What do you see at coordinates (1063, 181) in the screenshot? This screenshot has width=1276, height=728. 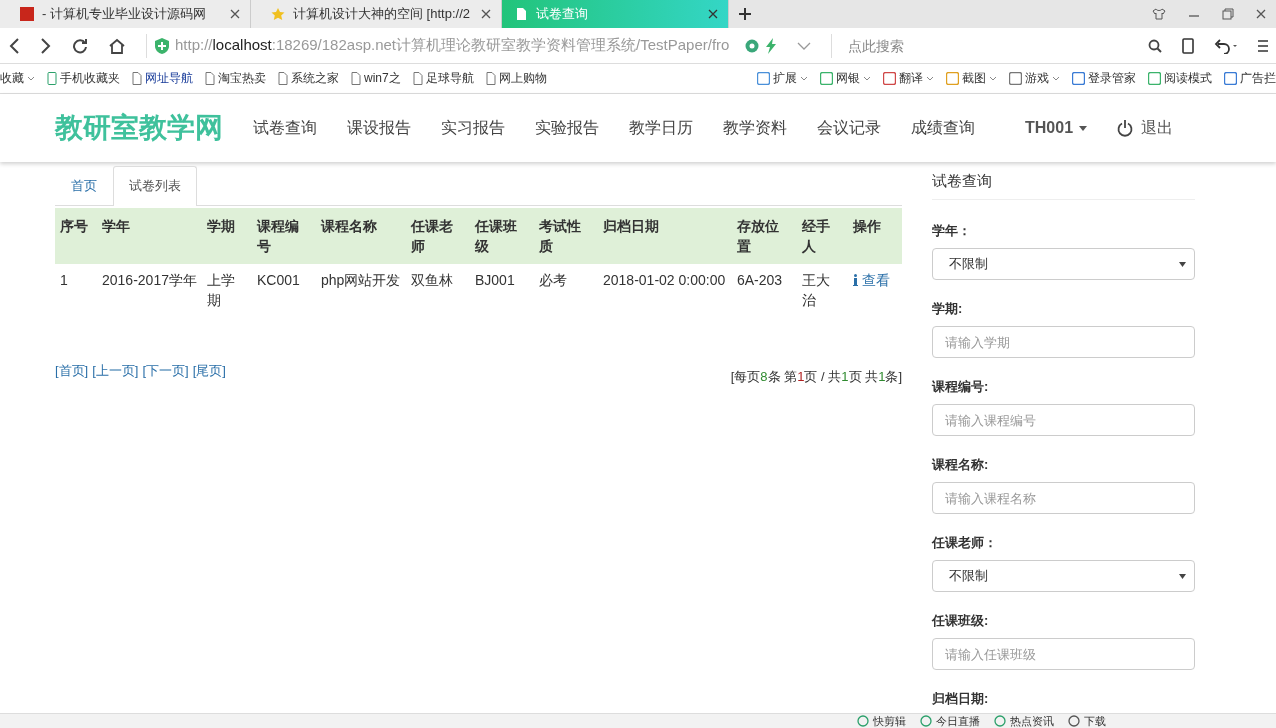 I see `panel-title: 试卷查询` at bounding box center [1063, 181].